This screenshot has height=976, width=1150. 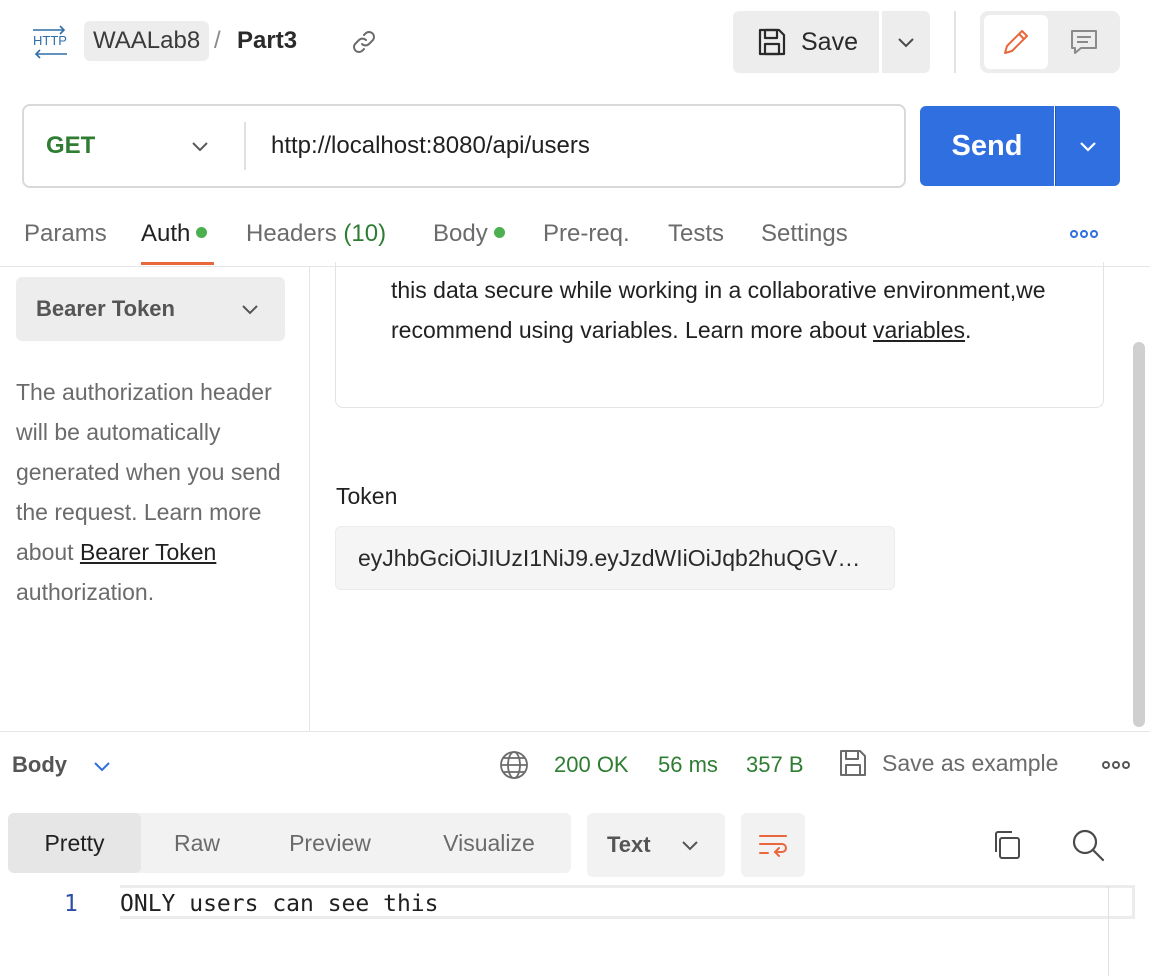 I want to click on view-tab-raw: Raw, so click(x=197, y=843).